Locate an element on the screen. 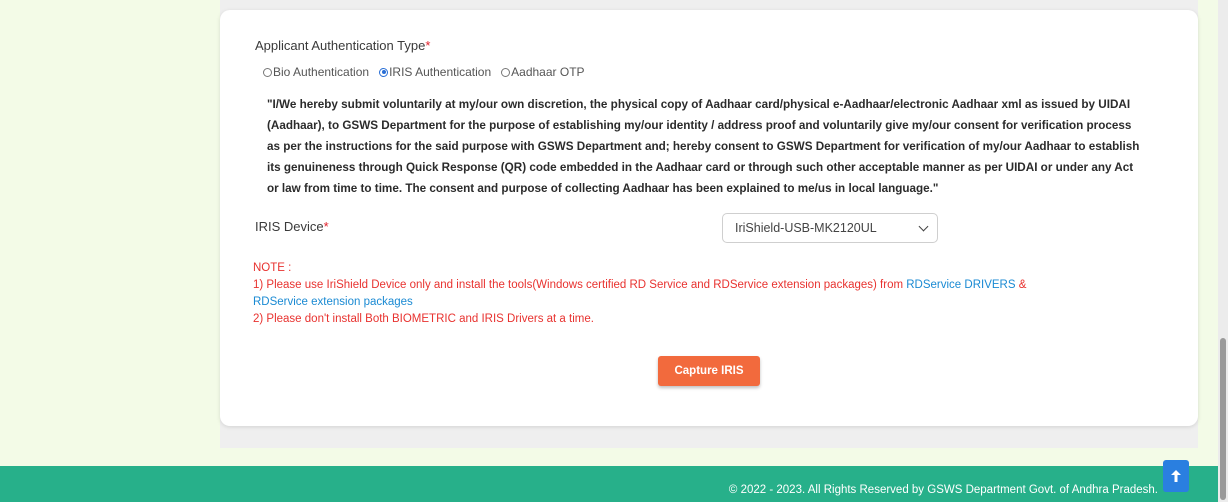  rdservice-extension-packages-link: RDService extension packages is located at coordinates (333, 302).